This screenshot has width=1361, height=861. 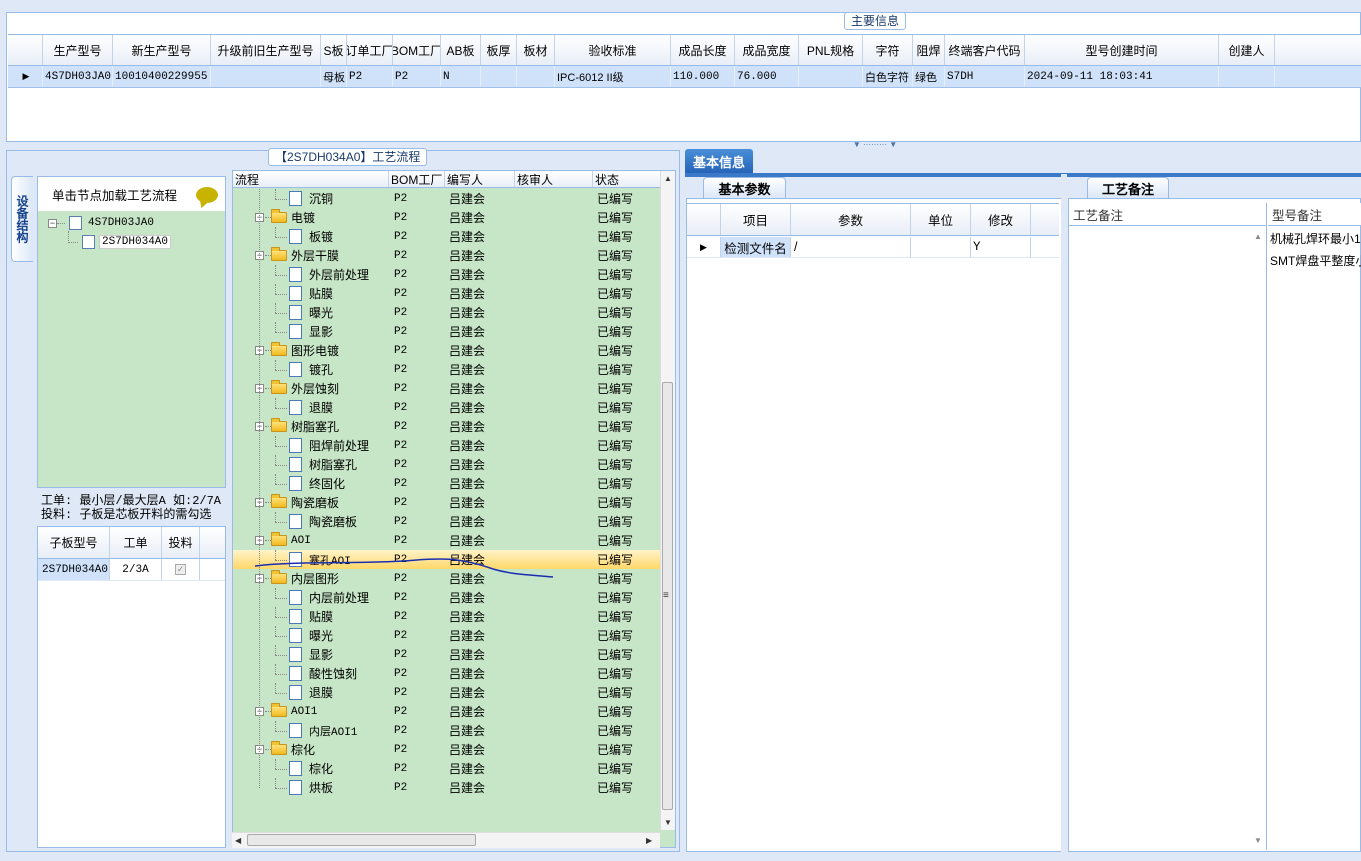 I want to click on flow-row: − 外层干膜 P2 吕建会 已编写, so click(x=447, y=255).